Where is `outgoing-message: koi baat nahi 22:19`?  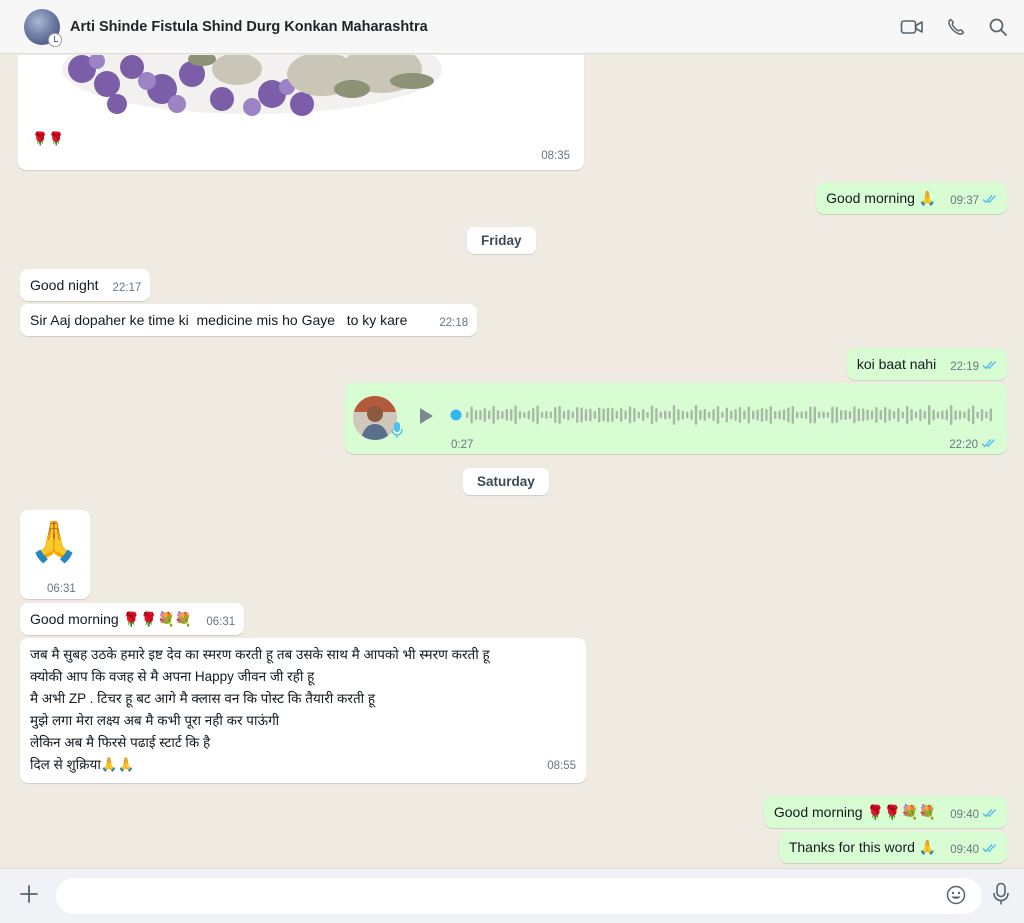
outgoing-message: koi baat nahi 22:19 is located at coordinates (926, 364).